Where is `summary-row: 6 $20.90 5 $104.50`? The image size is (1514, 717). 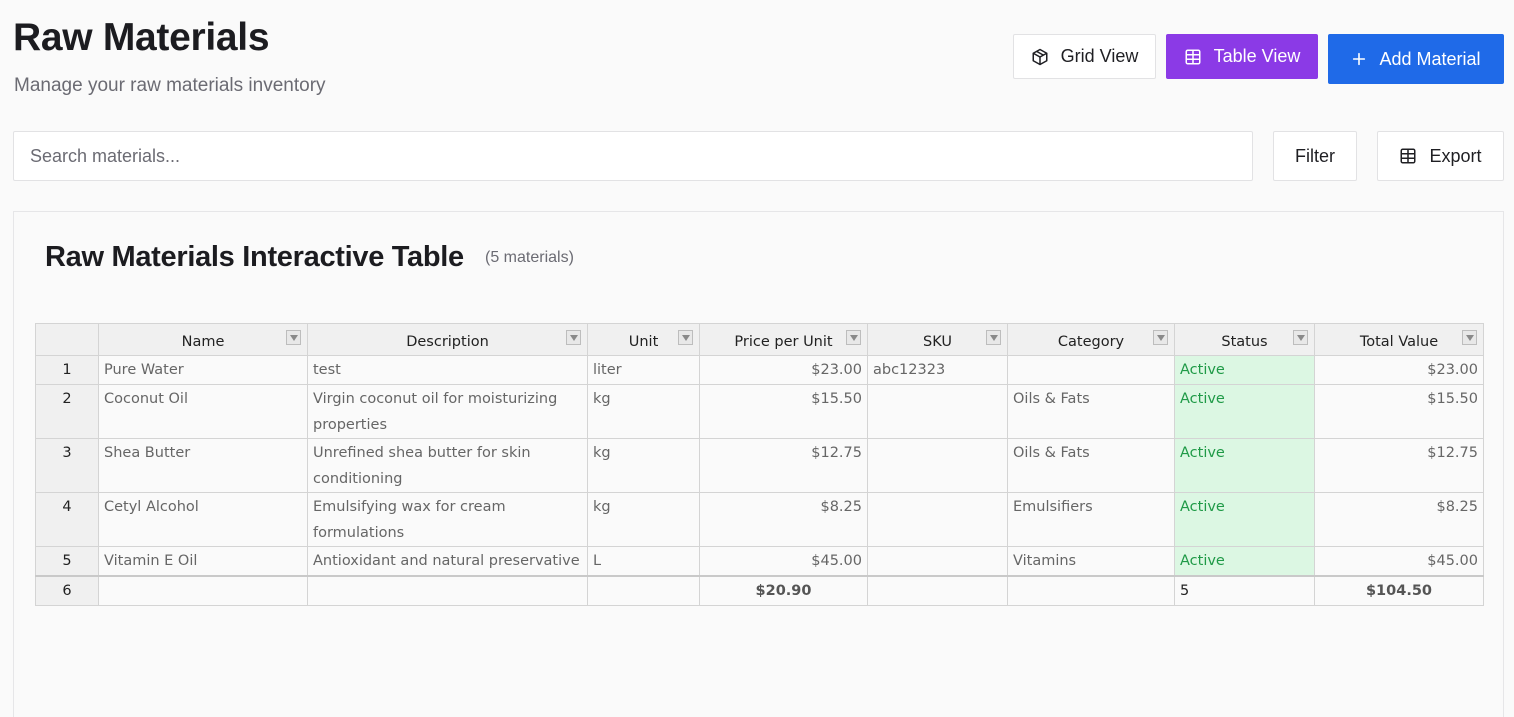 summary-row: 6 $20.90 5 $104.50 is located at coordinates (759, 590).